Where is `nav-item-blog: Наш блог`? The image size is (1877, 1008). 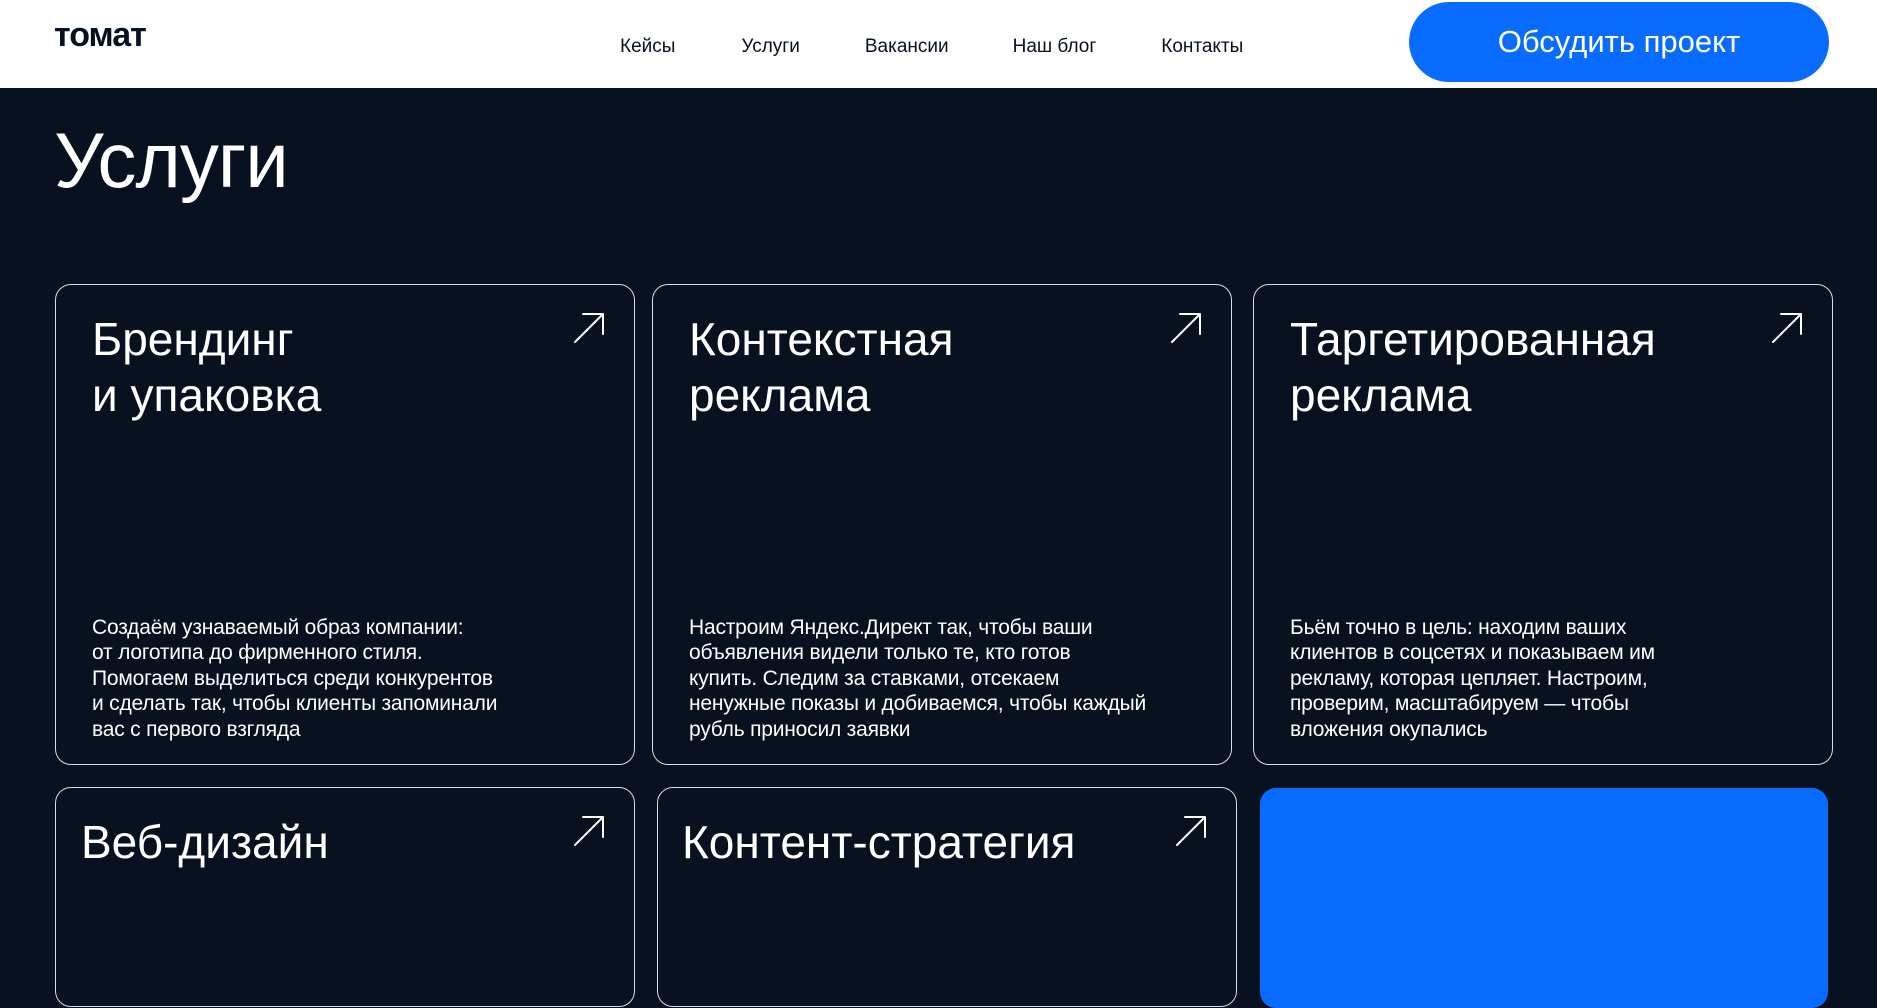
nav-item-blog: Наш блог is located at coordinates (1055, 44).